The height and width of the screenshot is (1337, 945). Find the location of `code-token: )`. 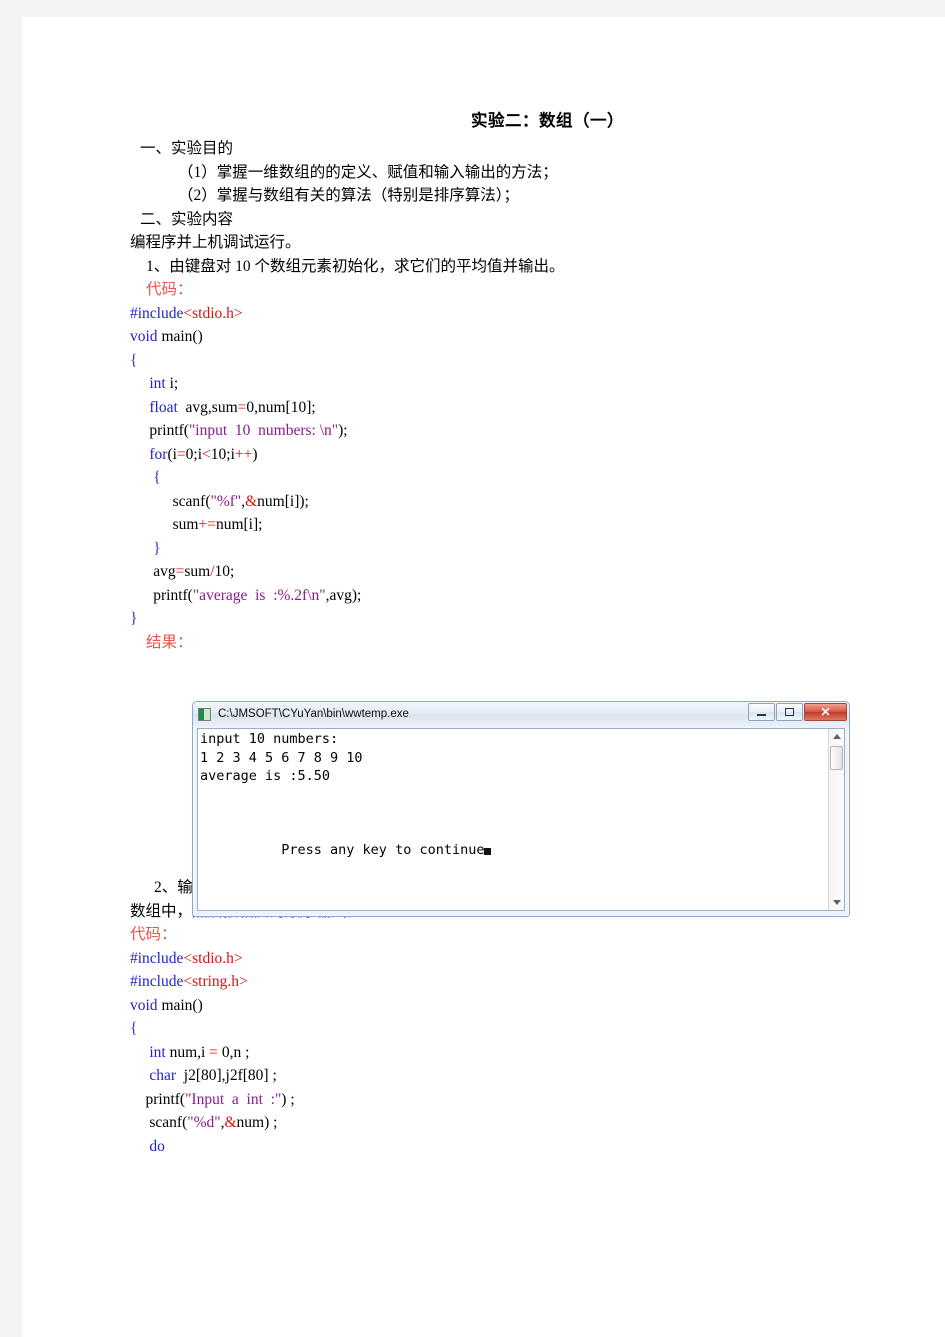

code-token: ) is located at coordinates (255, 454).